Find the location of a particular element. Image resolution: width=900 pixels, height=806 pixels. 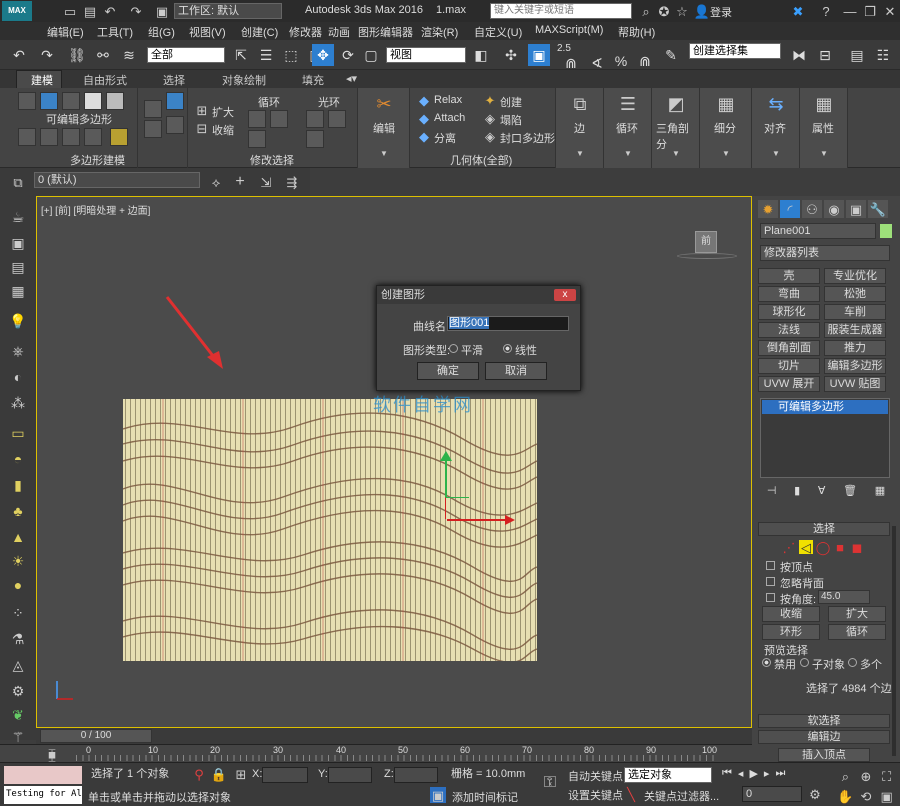

selection-filter-dropdown: 全部 is located at coordinates (186, 55).